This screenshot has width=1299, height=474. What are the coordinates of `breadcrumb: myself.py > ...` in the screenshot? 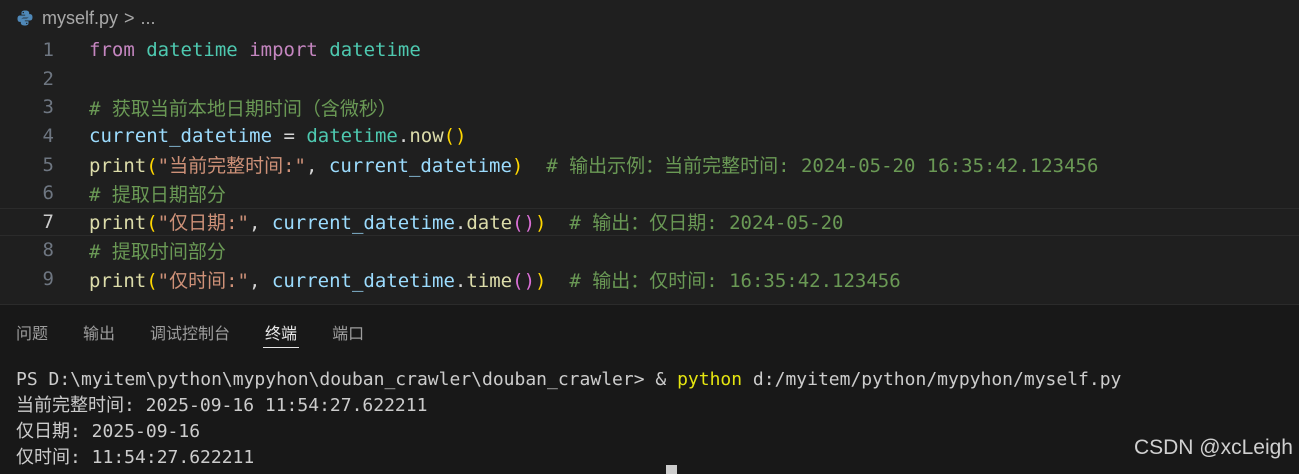 It's located at (649, 18).